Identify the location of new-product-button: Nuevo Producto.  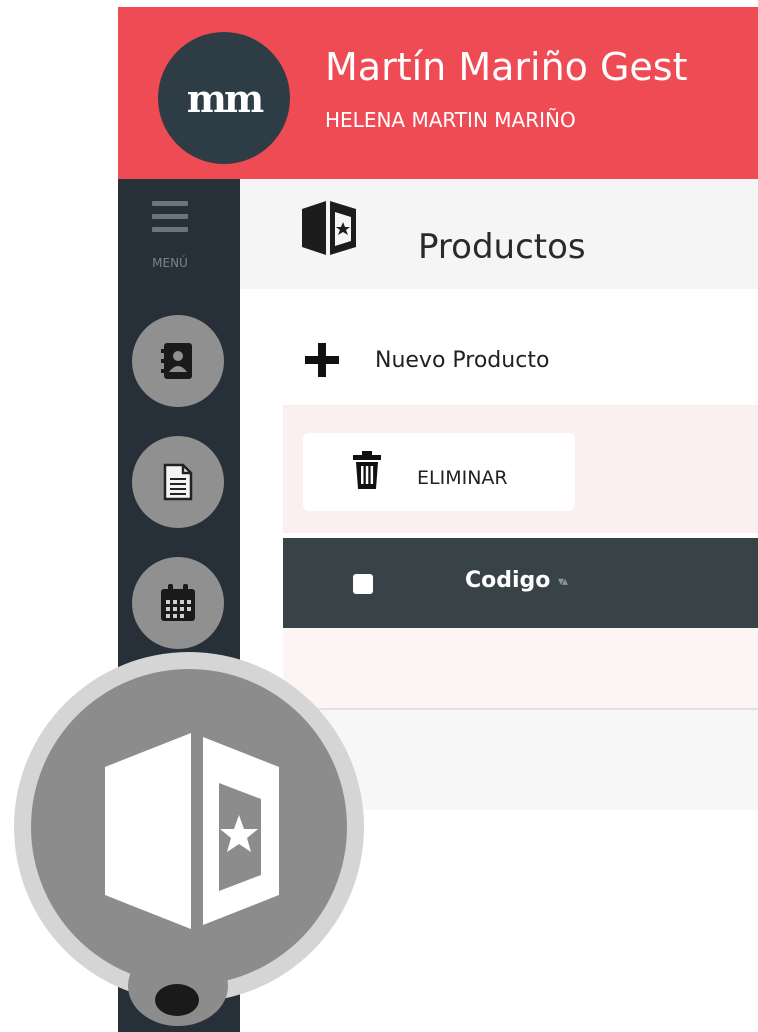
(427, 360).